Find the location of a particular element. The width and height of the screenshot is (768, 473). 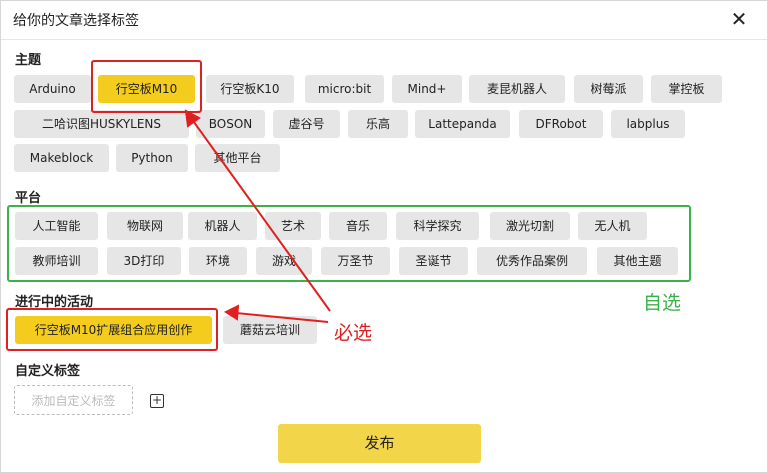

arrow-to-topic is located at coordinates (260, 214).